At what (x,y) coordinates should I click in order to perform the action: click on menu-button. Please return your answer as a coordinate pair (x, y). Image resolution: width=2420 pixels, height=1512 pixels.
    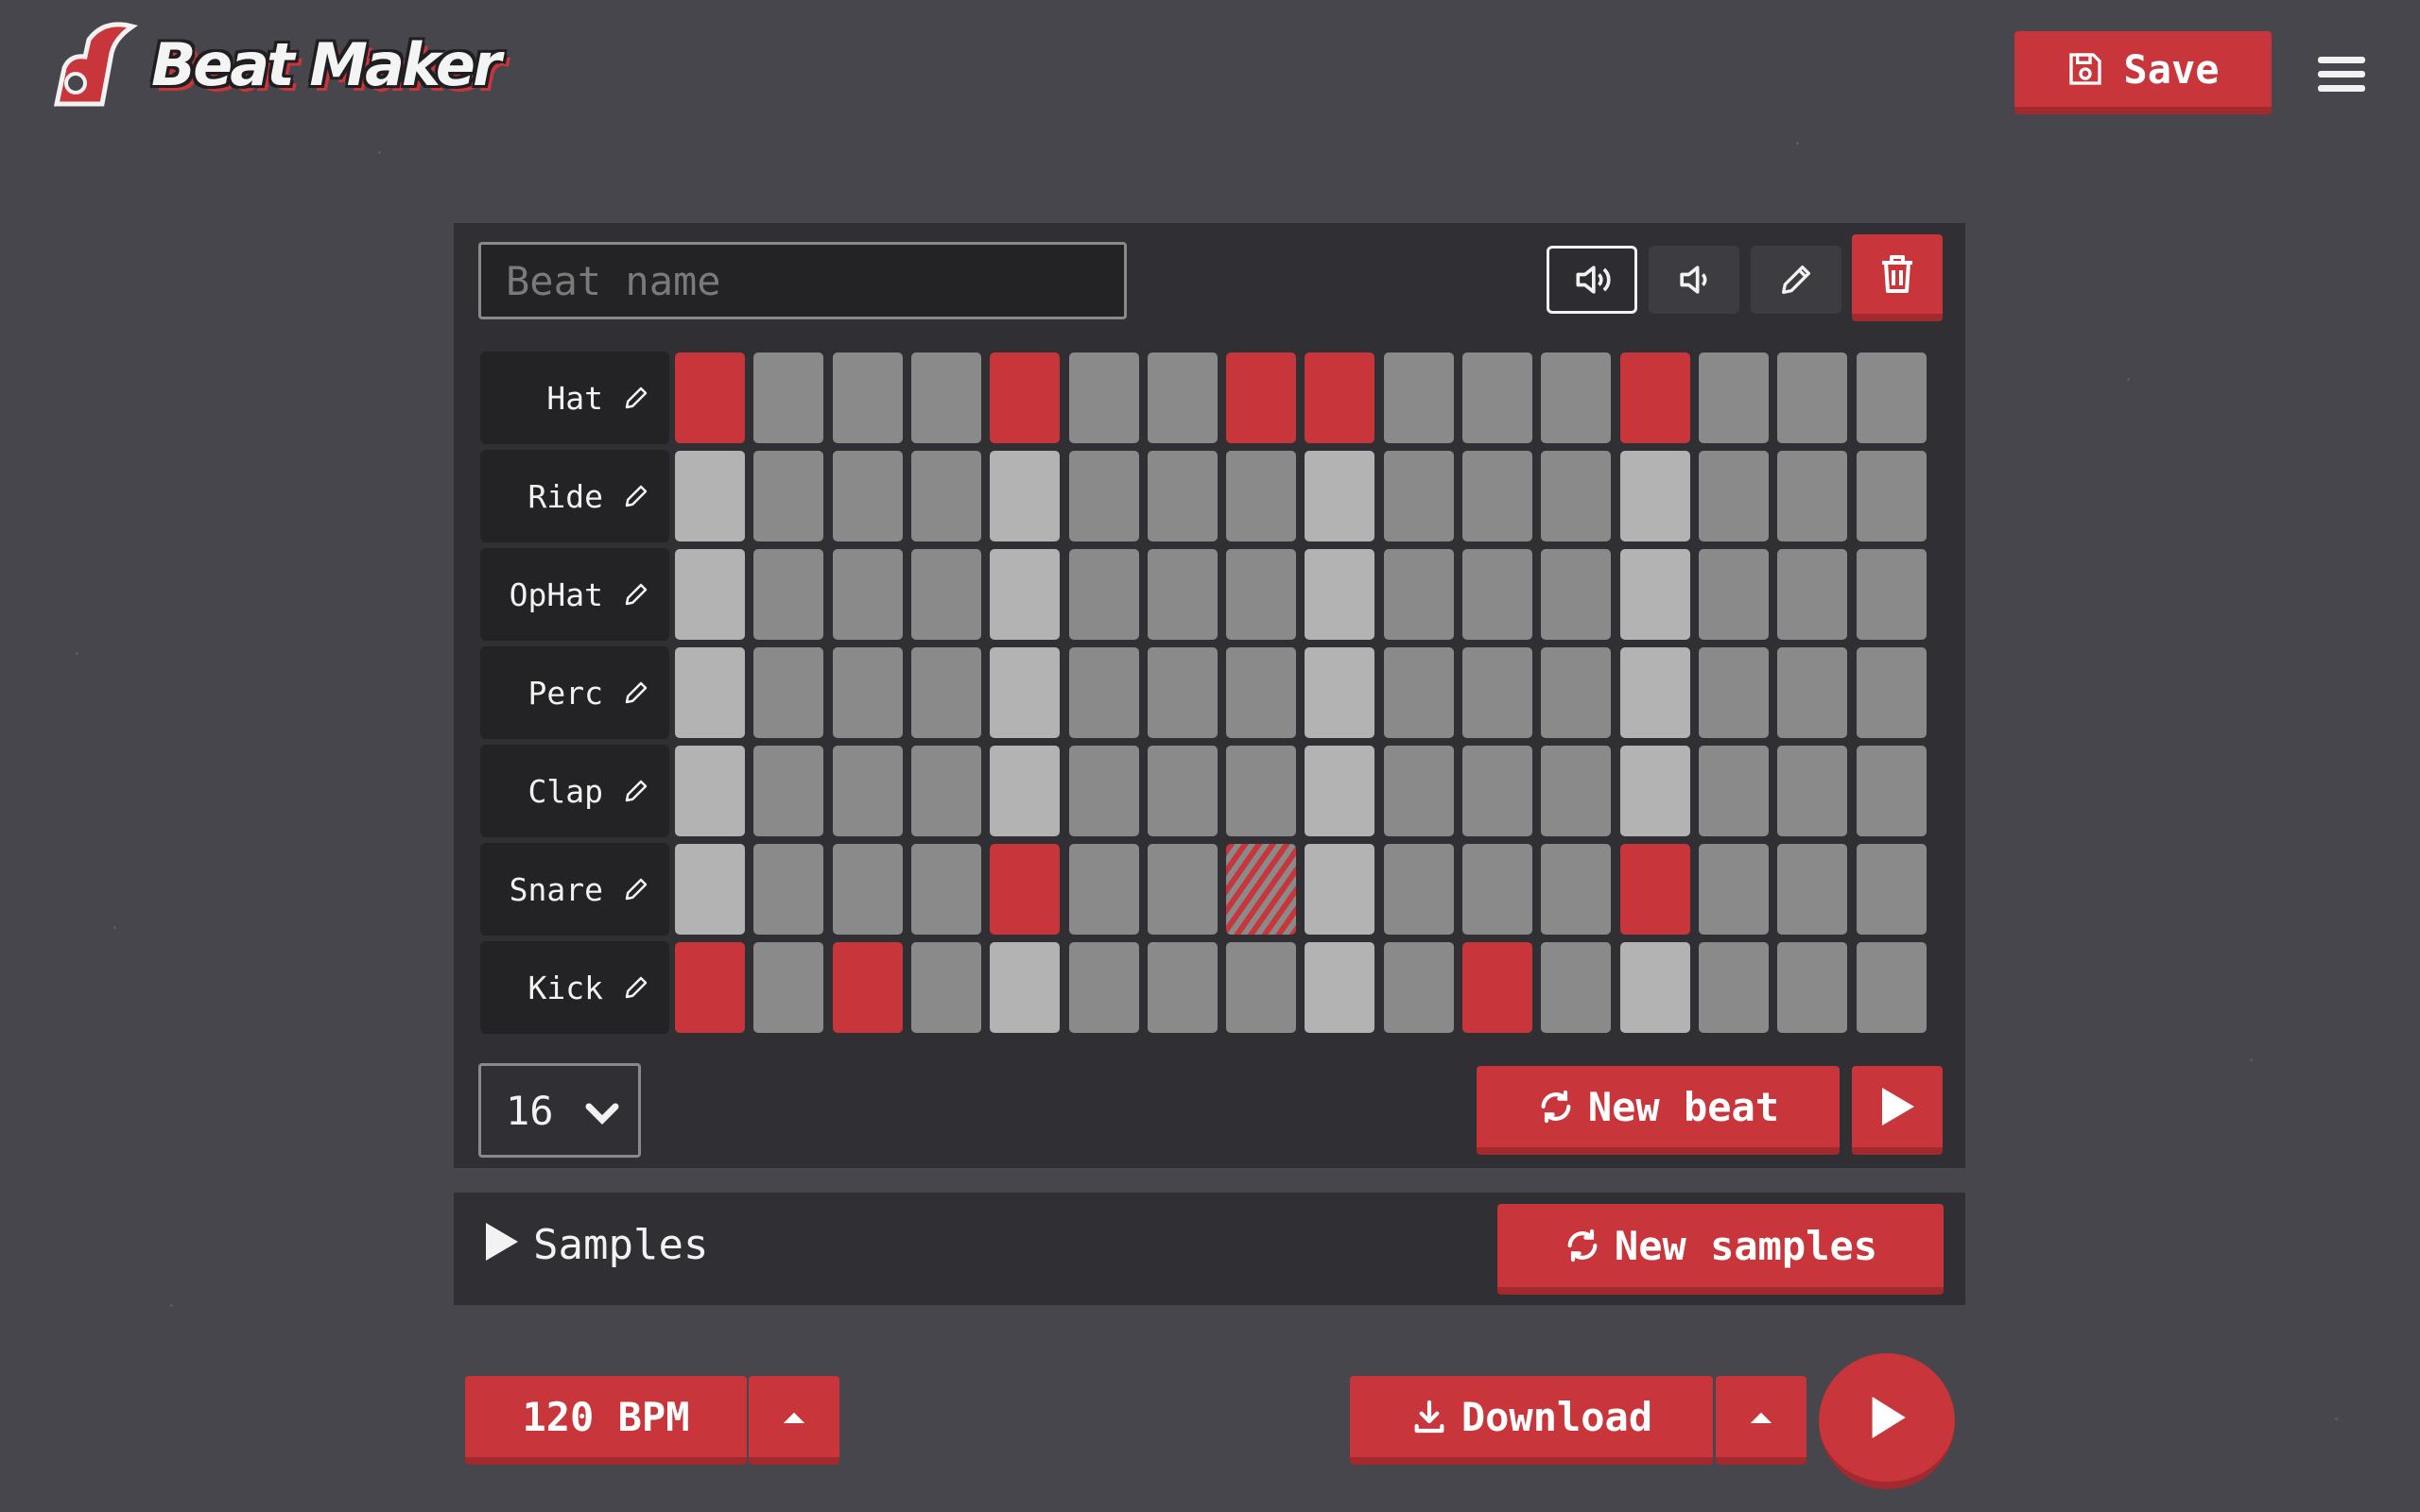
    Looking at the image, I should click on (2341, 76).